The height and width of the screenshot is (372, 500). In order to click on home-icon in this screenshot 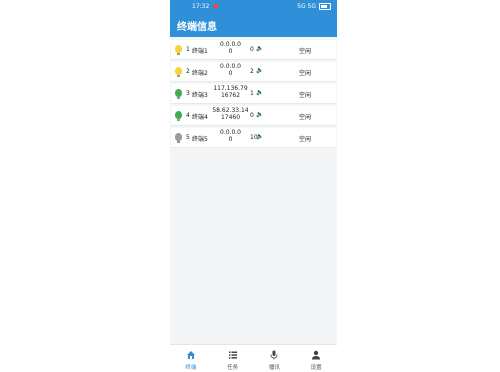, I will do `click(190, 355)`.